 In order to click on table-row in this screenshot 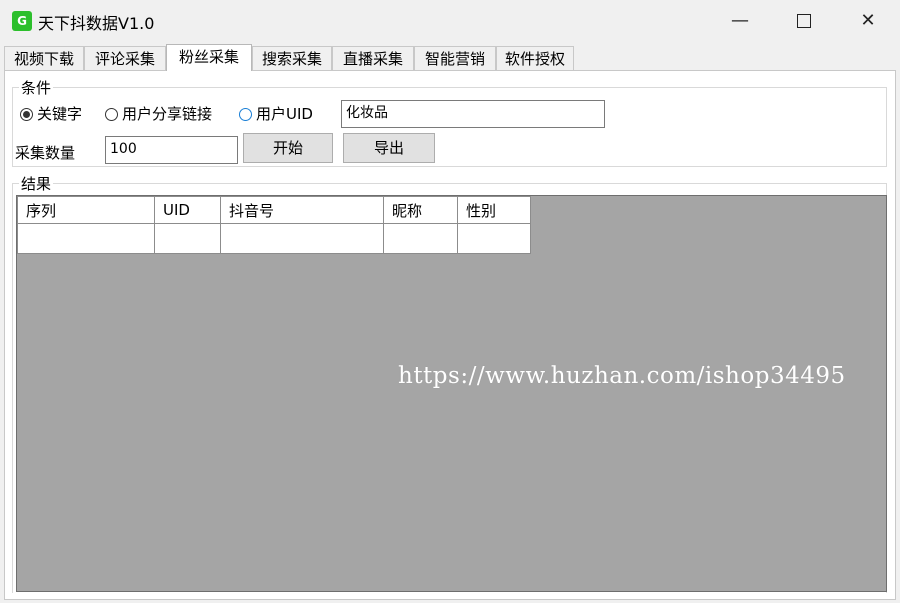, I will do `click(274, 238)`.